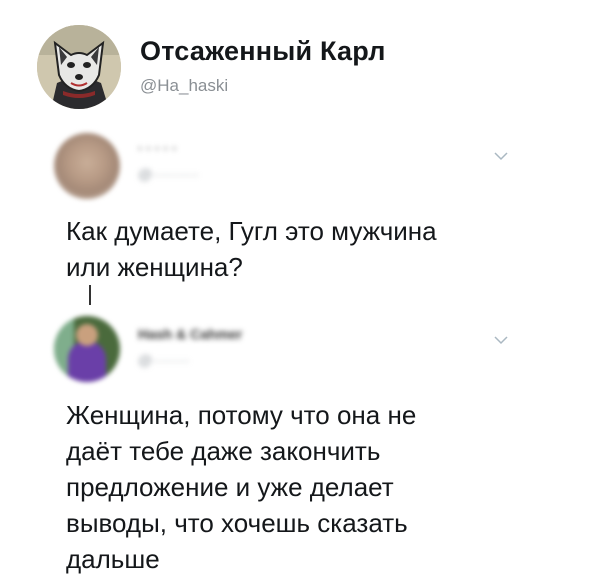 The image size is (600, 581). I want to click on text-cursor, so click(90, 295).